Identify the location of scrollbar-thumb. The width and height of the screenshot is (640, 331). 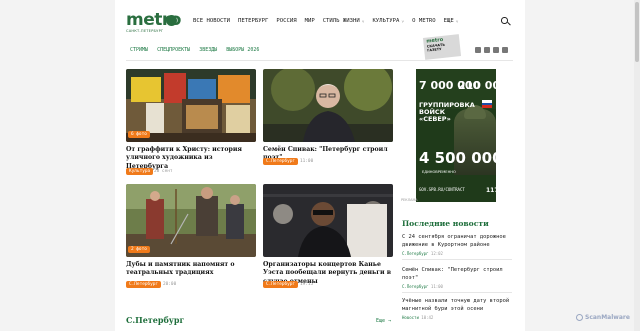
(637, 32).